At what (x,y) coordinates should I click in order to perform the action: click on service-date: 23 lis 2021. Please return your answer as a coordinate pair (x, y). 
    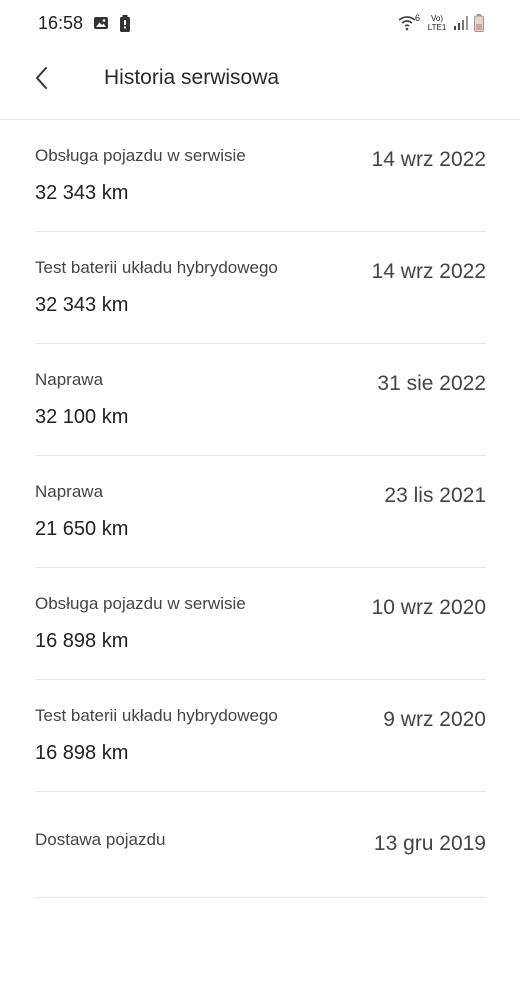
    Looking at the image, I should click on (435, 495).